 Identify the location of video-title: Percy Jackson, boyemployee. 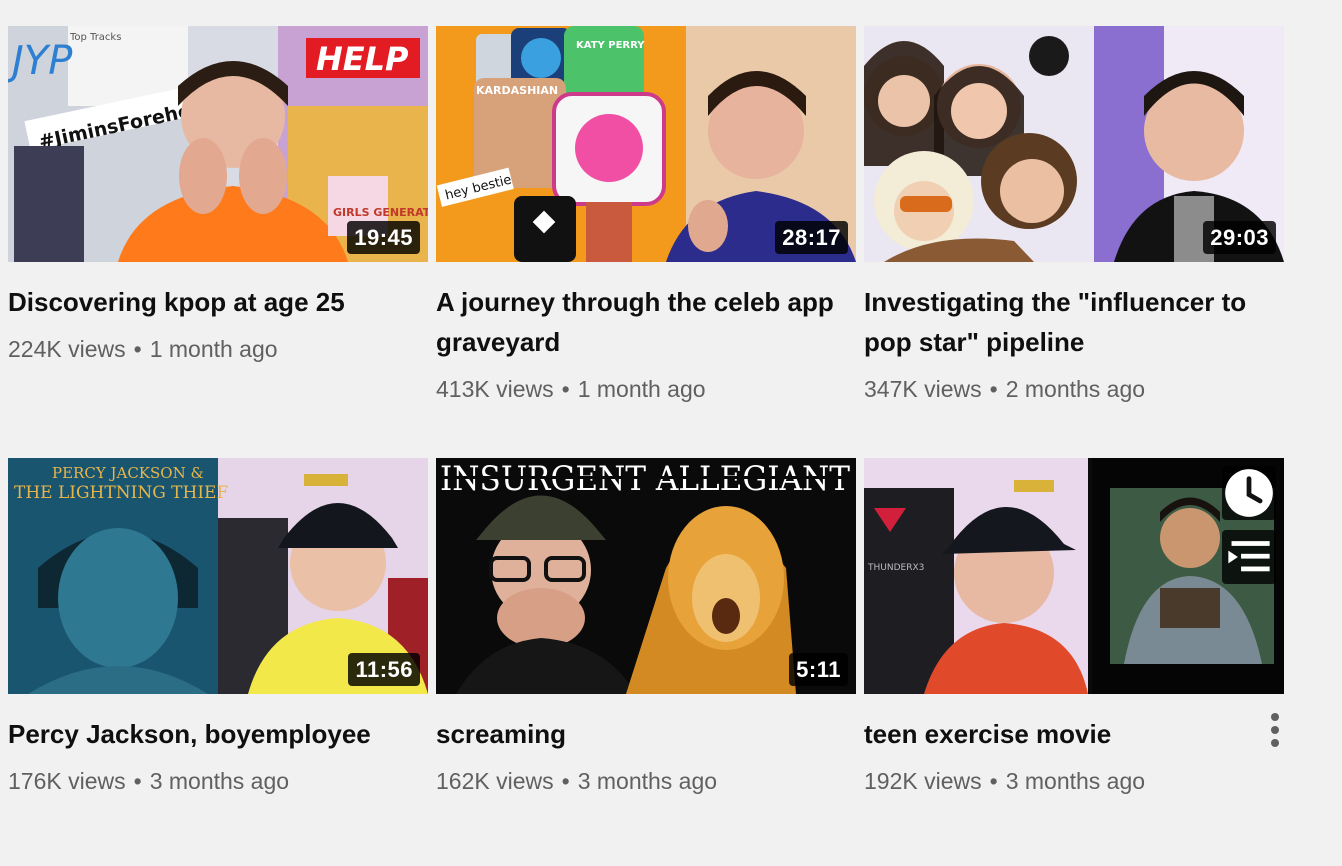
(208, 724).